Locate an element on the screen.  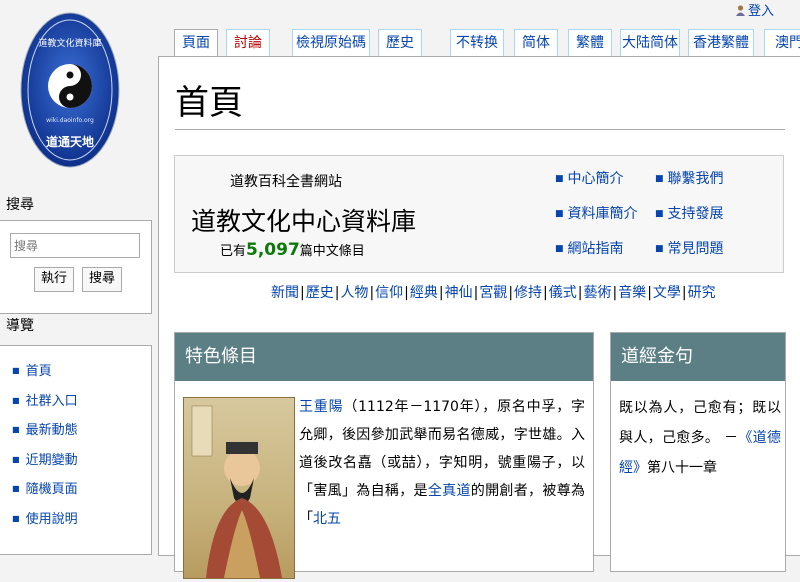
quote-text: 既以為人，己愈有；既以與人，己愈多。 －《道德經》第八十一章 is located at coordinates (700, 438).